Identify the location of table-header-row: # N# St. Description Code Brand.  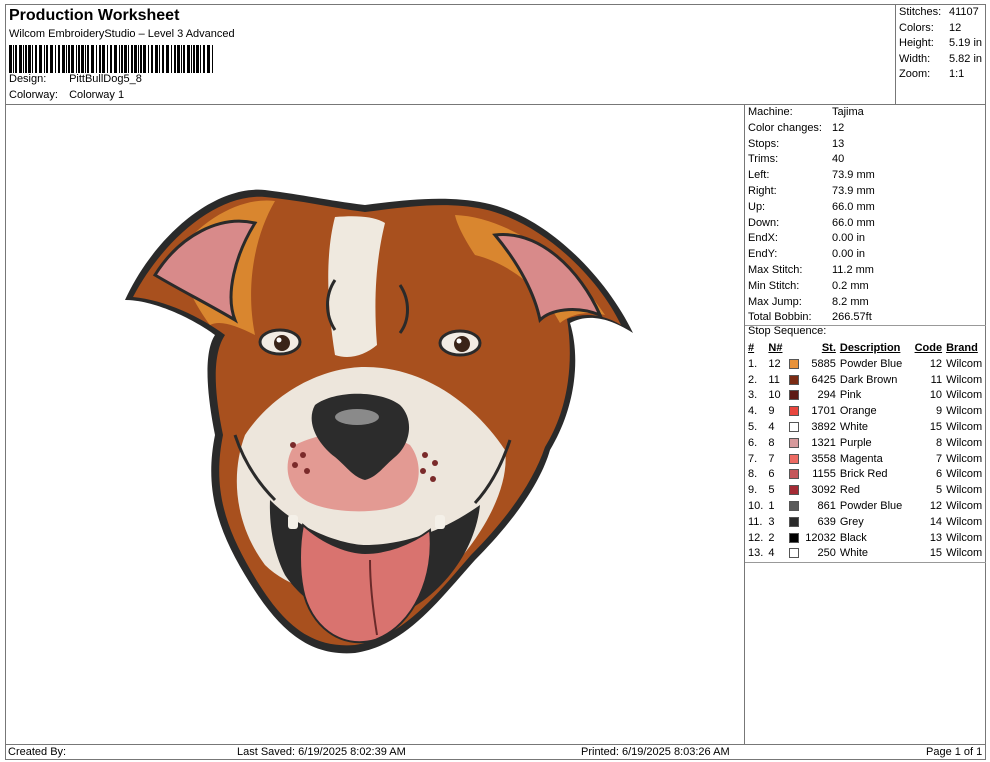
(865, 349).